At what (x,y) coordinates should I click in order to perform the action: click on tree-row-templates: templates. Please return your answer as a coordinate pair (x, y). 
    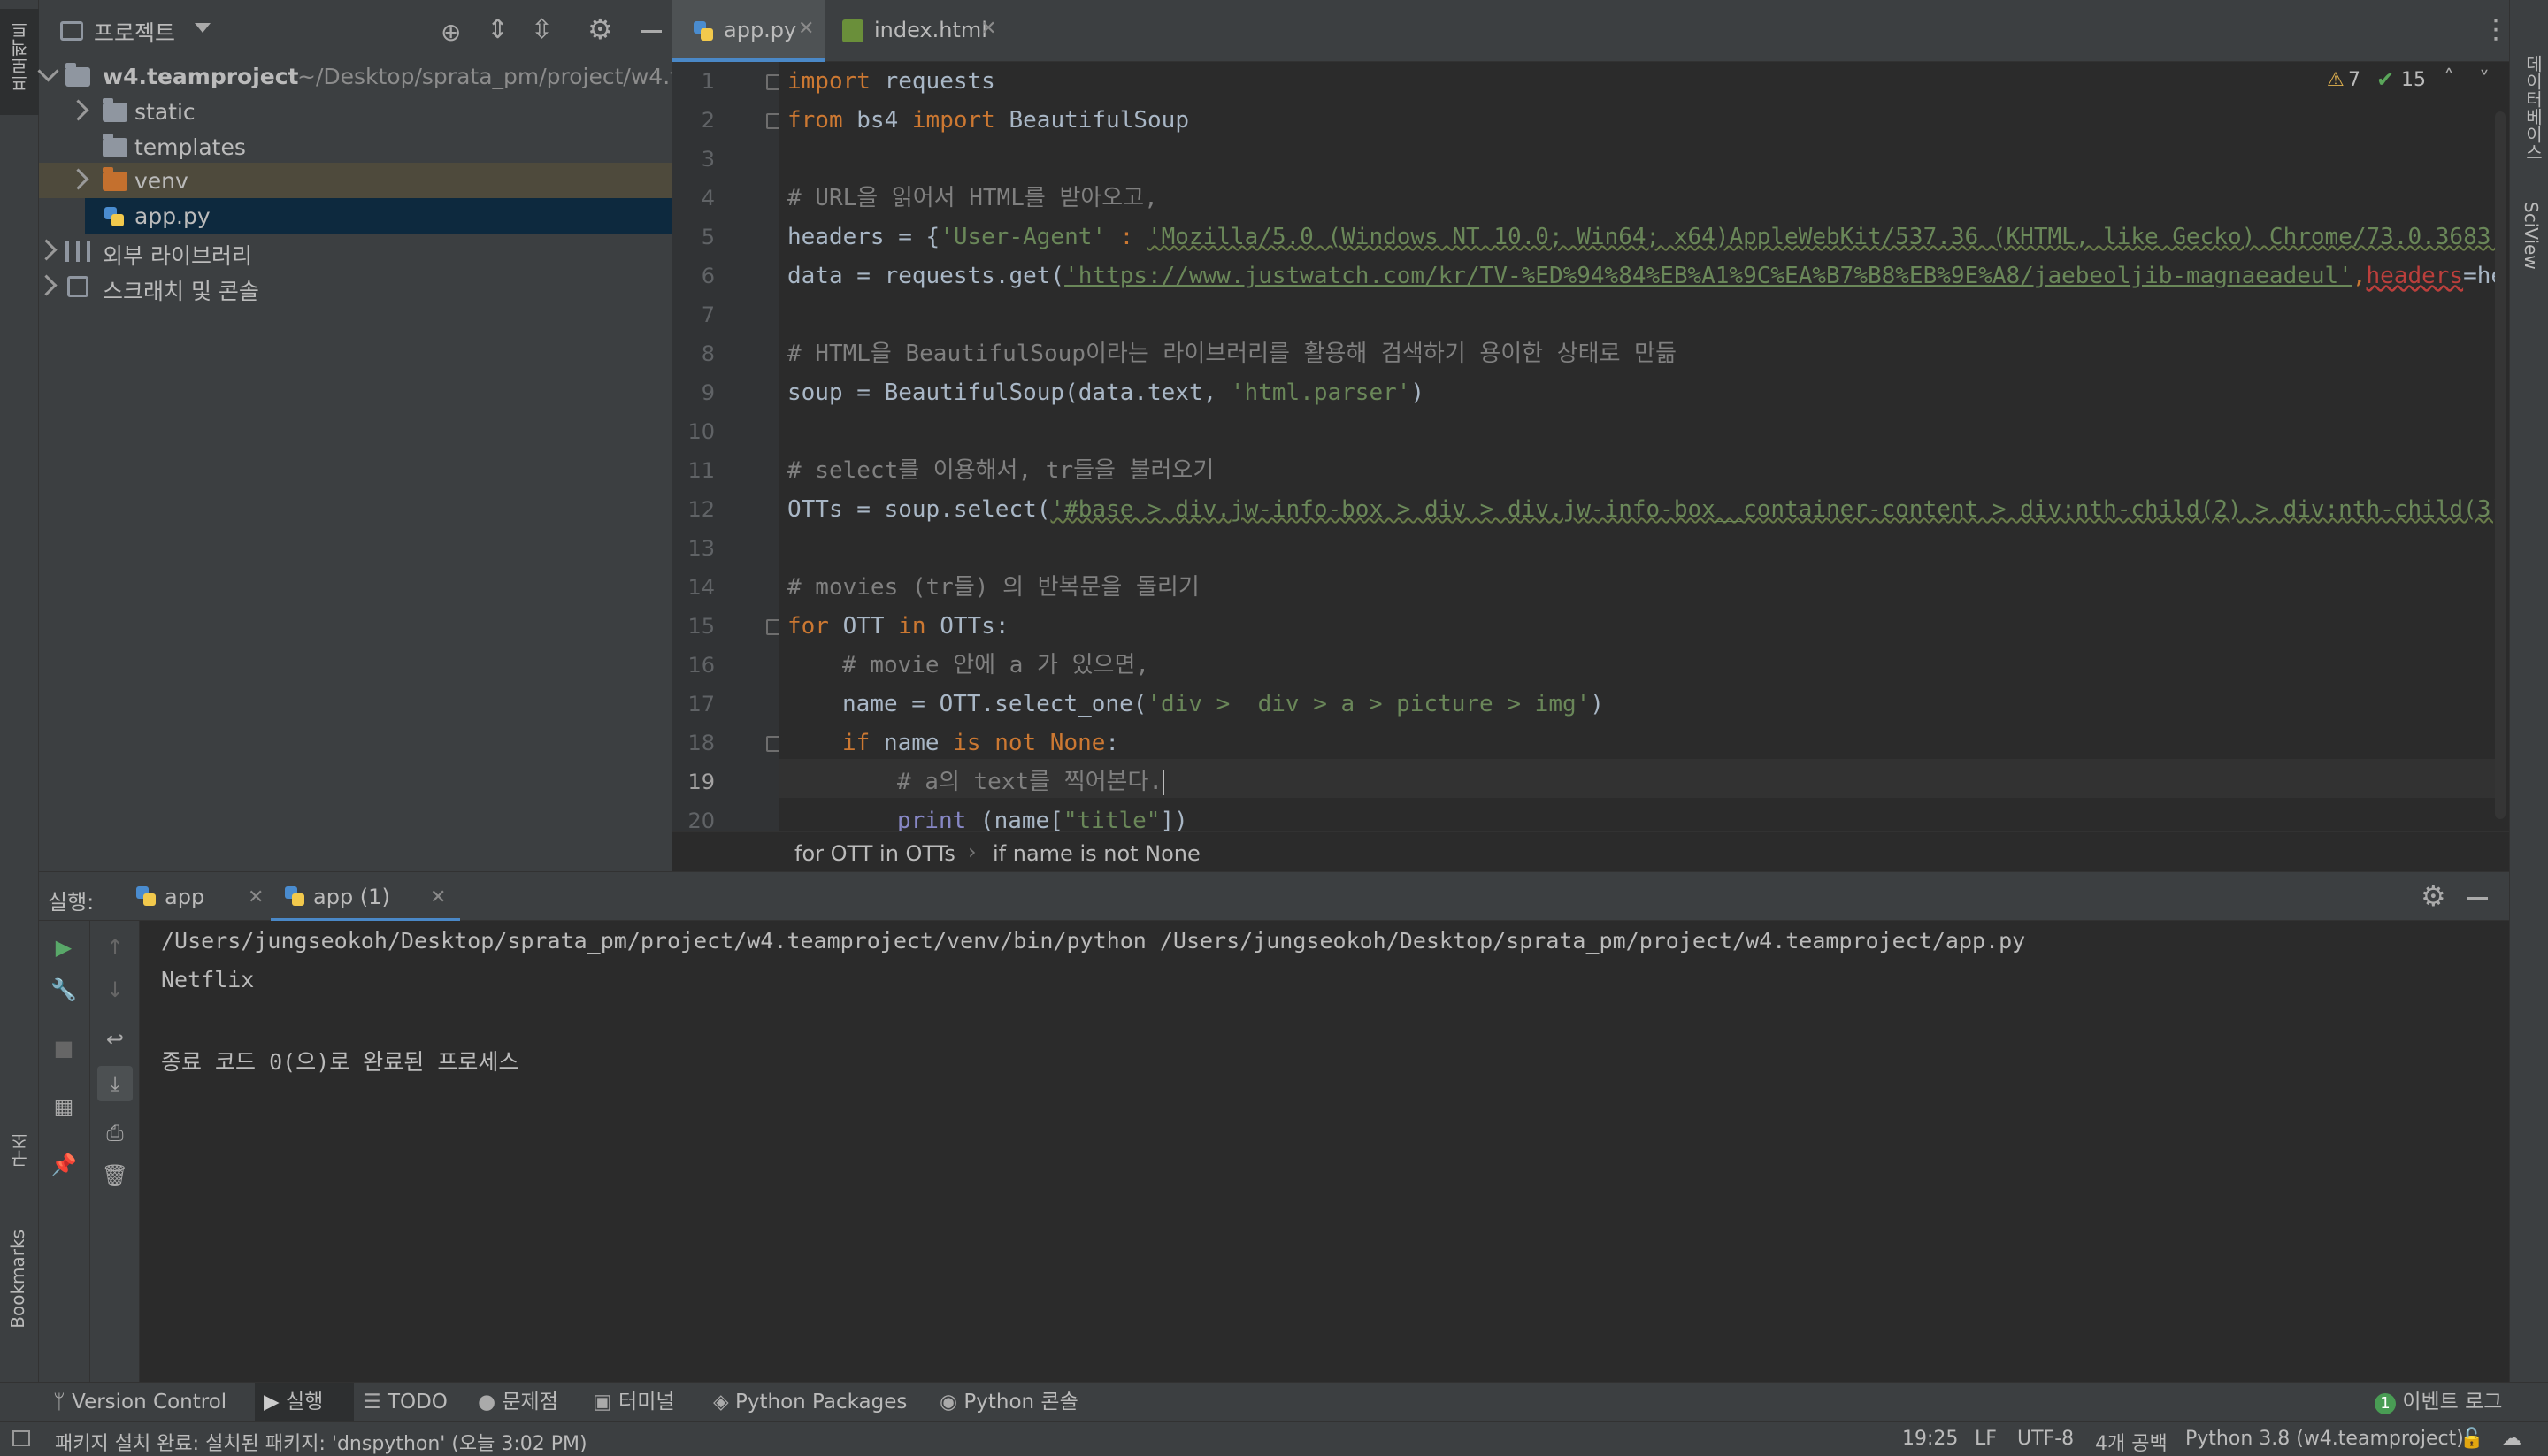
    Looking at the image, I should click on (355, 147).